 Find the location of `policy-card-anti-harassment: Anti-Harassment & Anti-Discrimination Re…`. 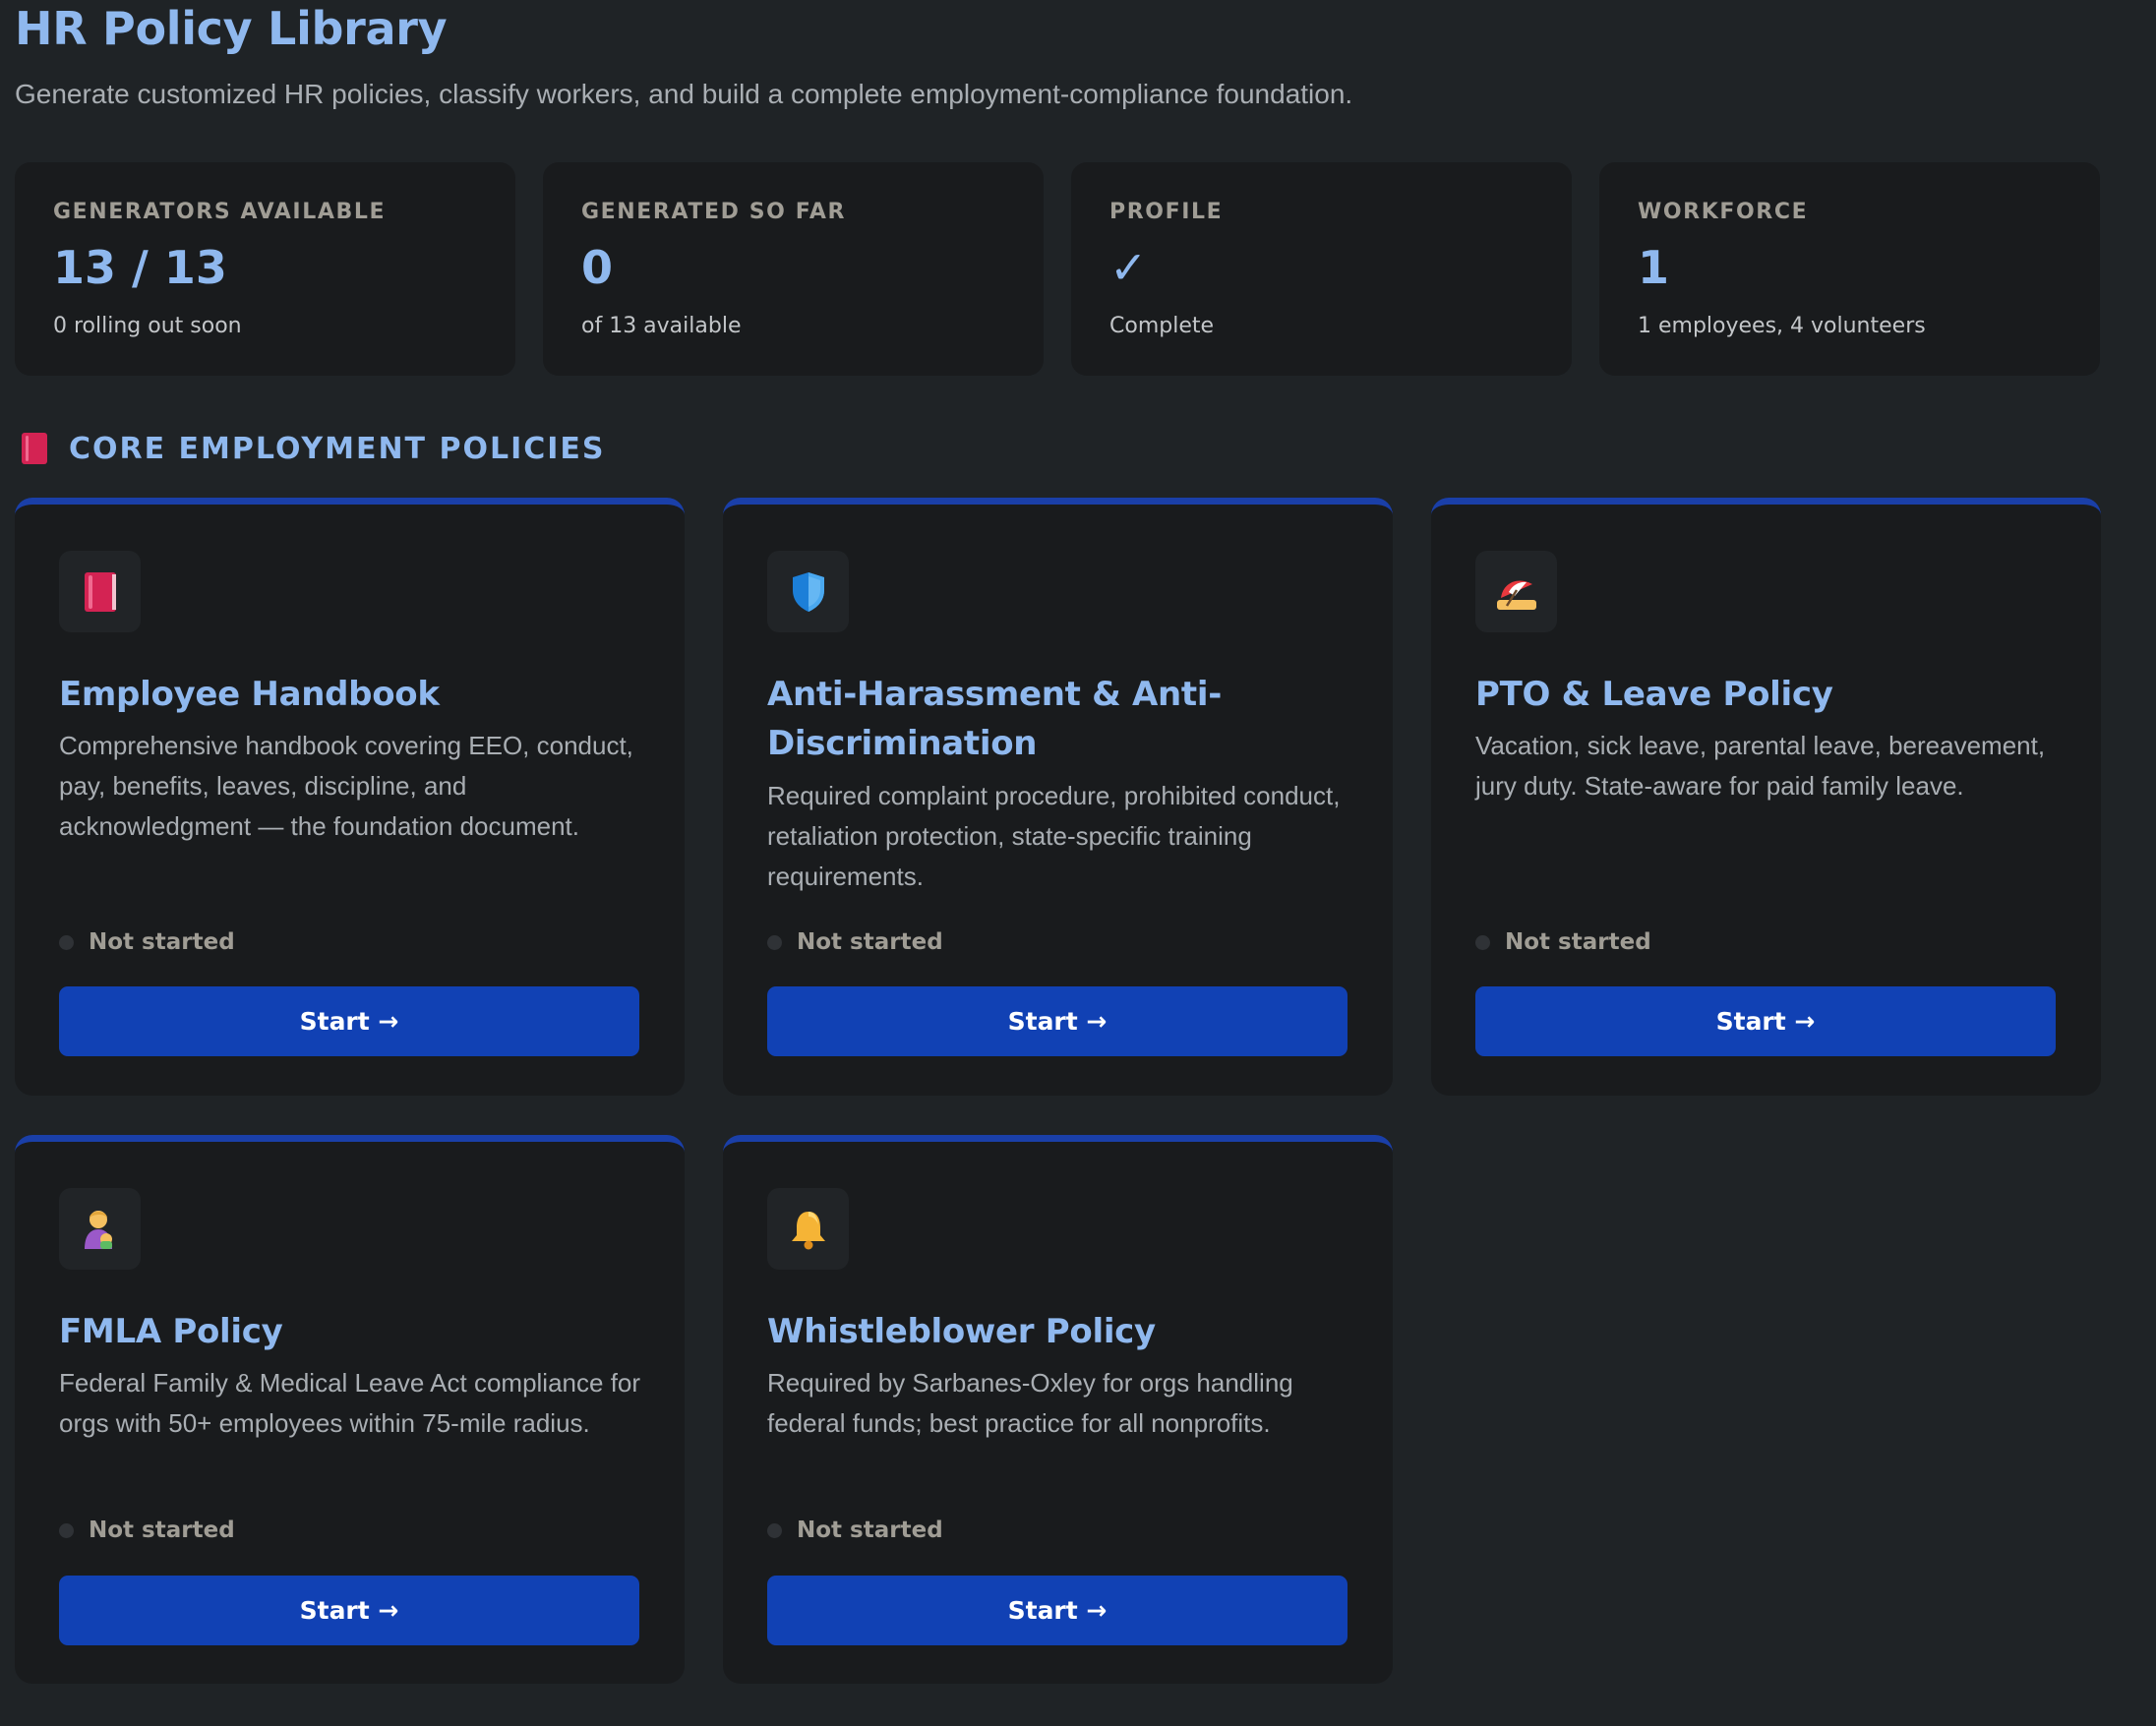

policy-card-anti-harassment: Anti-Harassment & Anti-Discrimination Re… is located at coordinates (1058, 797).